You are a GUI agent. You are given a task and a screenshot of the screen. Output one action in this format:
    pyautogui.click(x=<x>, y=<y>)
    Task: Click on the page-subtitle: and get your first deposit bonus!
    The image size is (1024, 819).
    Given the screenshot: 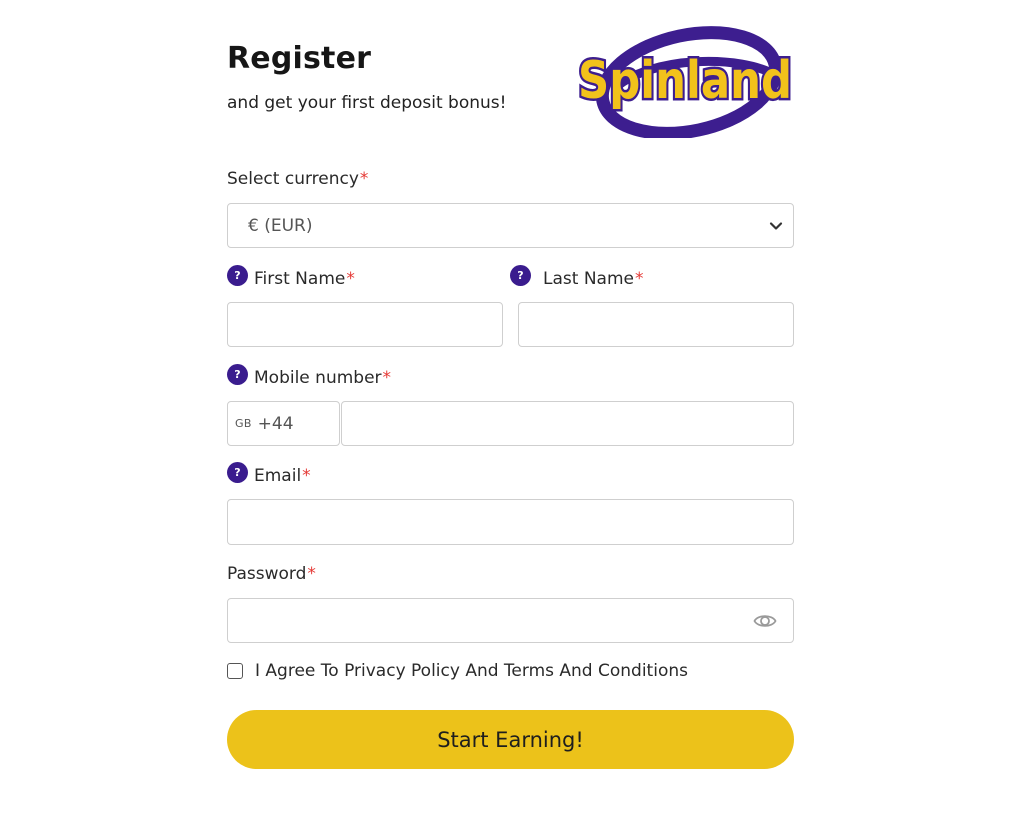 What is the action you would take?
    pyautogui.click(x=367, y=103)
    